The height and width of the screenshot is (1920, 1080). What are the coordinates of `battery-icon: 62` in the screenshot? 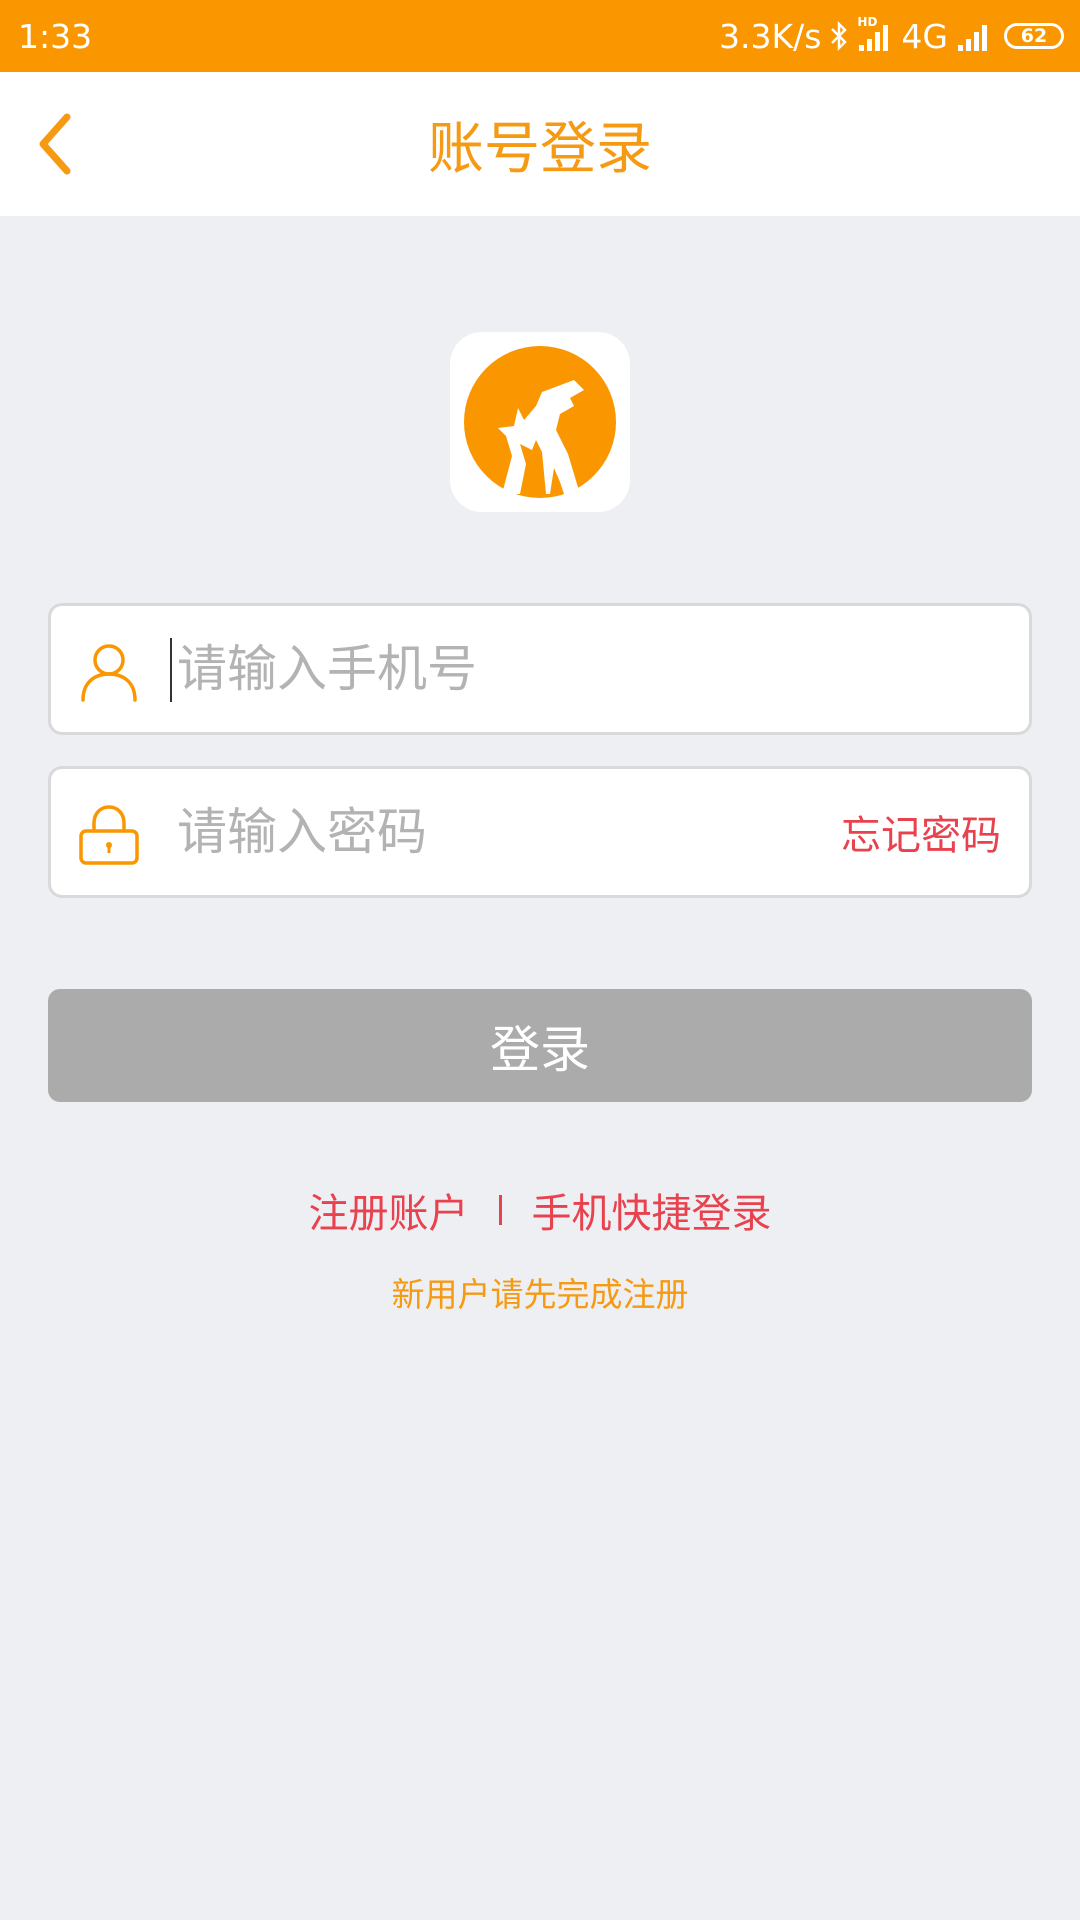 It's located at (1034, 36).